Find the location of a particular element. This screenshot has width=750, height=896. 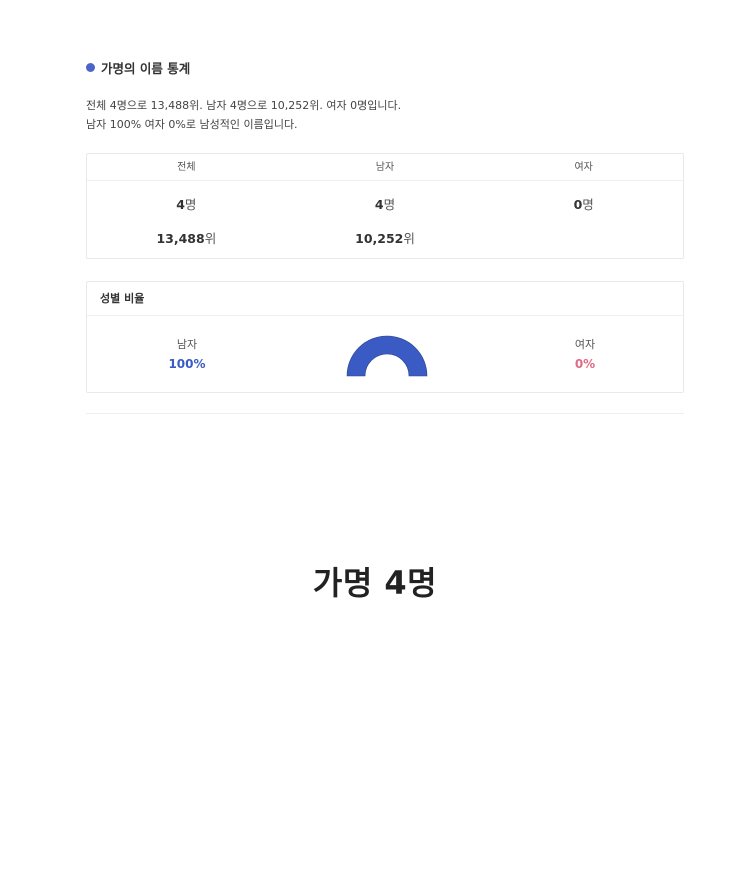

rank-total-value: 13,488 is located at coordinates (180, 238).